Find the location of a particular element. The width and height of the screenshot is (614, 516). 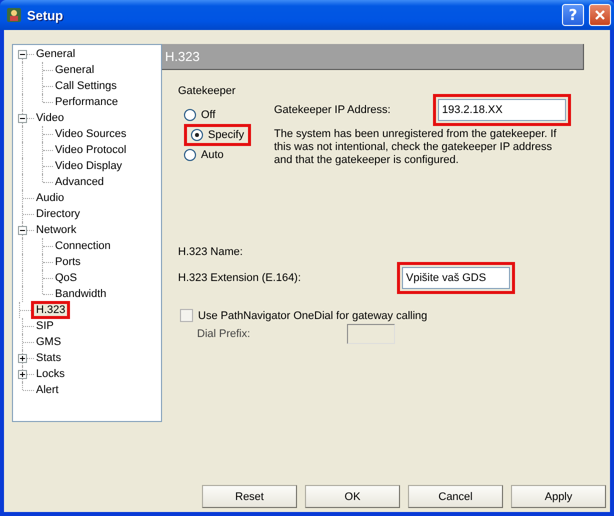

tree-item: Advanced is located at coordinates (79, 182).